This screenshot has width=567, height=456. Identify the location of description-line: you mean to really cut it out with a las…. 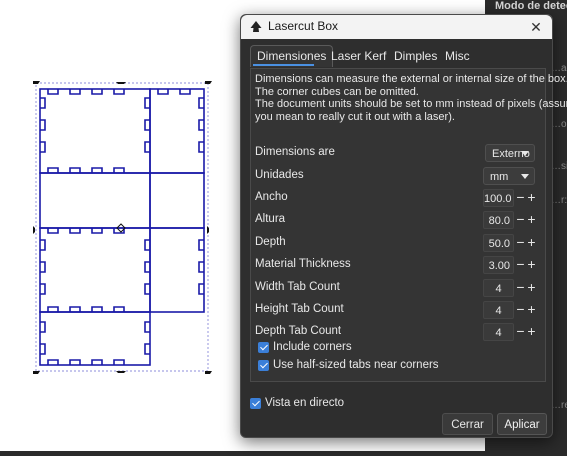
(355, 116).